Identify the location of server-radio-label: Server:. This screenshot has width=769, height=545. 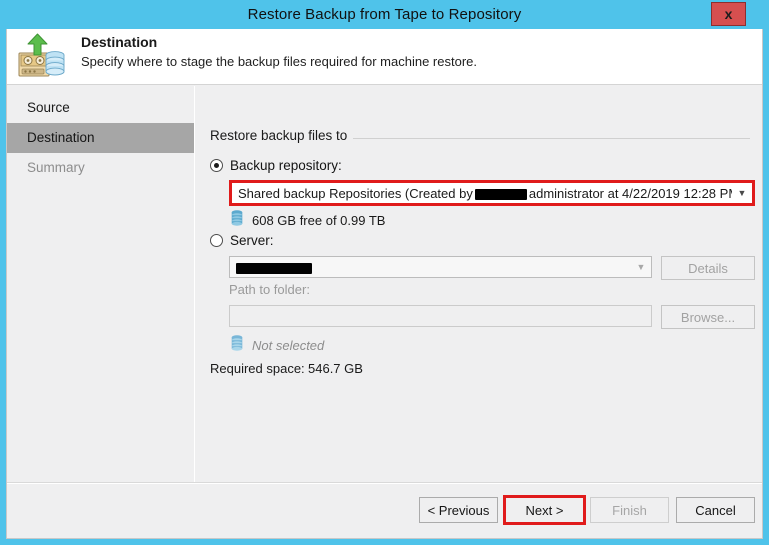
(252, 240).